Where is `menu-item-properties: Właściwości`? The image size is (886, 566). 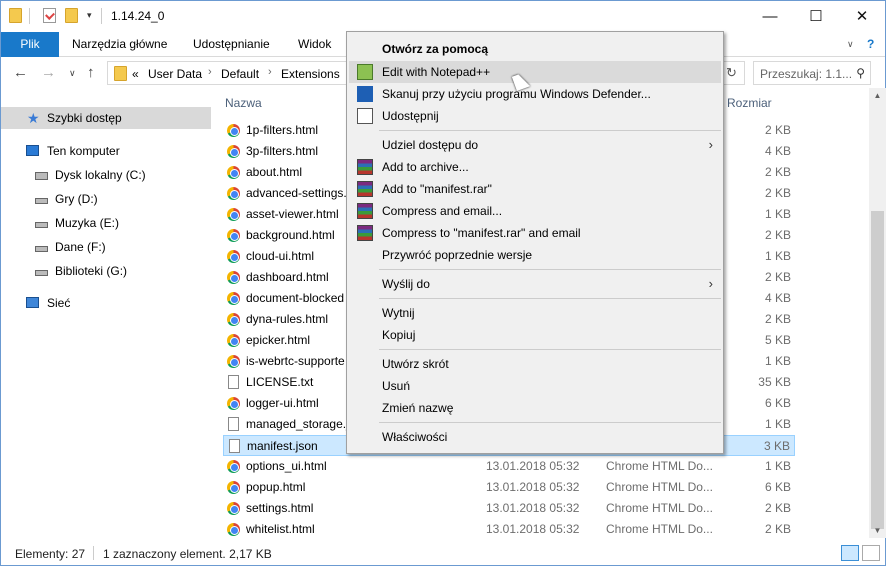
menu-item-properties: Właściwości is located at coordinates (535, 437).